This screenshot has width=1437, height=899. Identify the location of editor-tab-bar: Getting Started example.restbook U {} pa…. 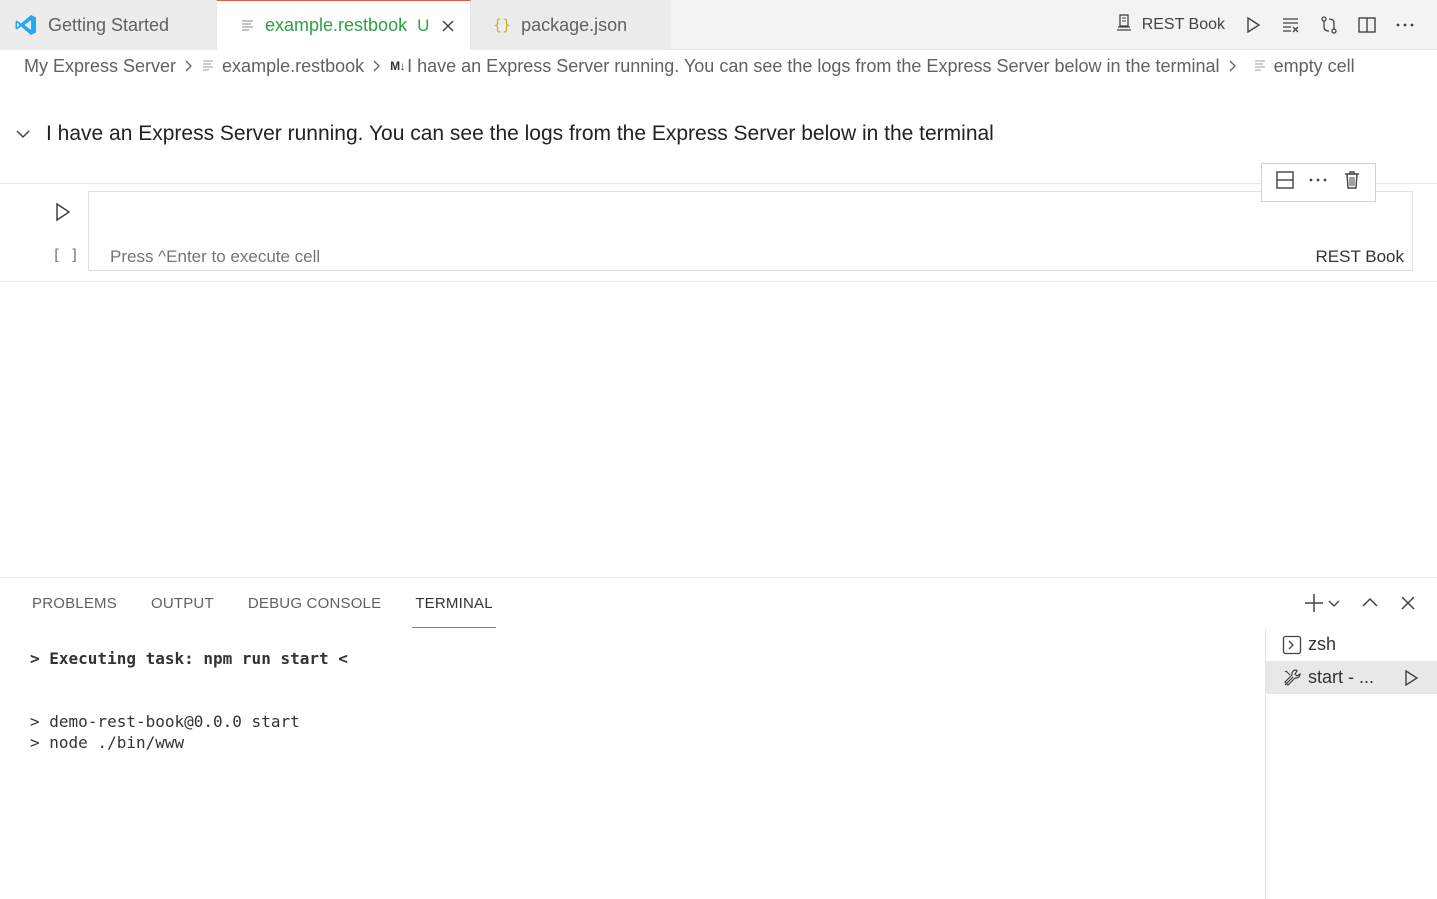
(718, 25).